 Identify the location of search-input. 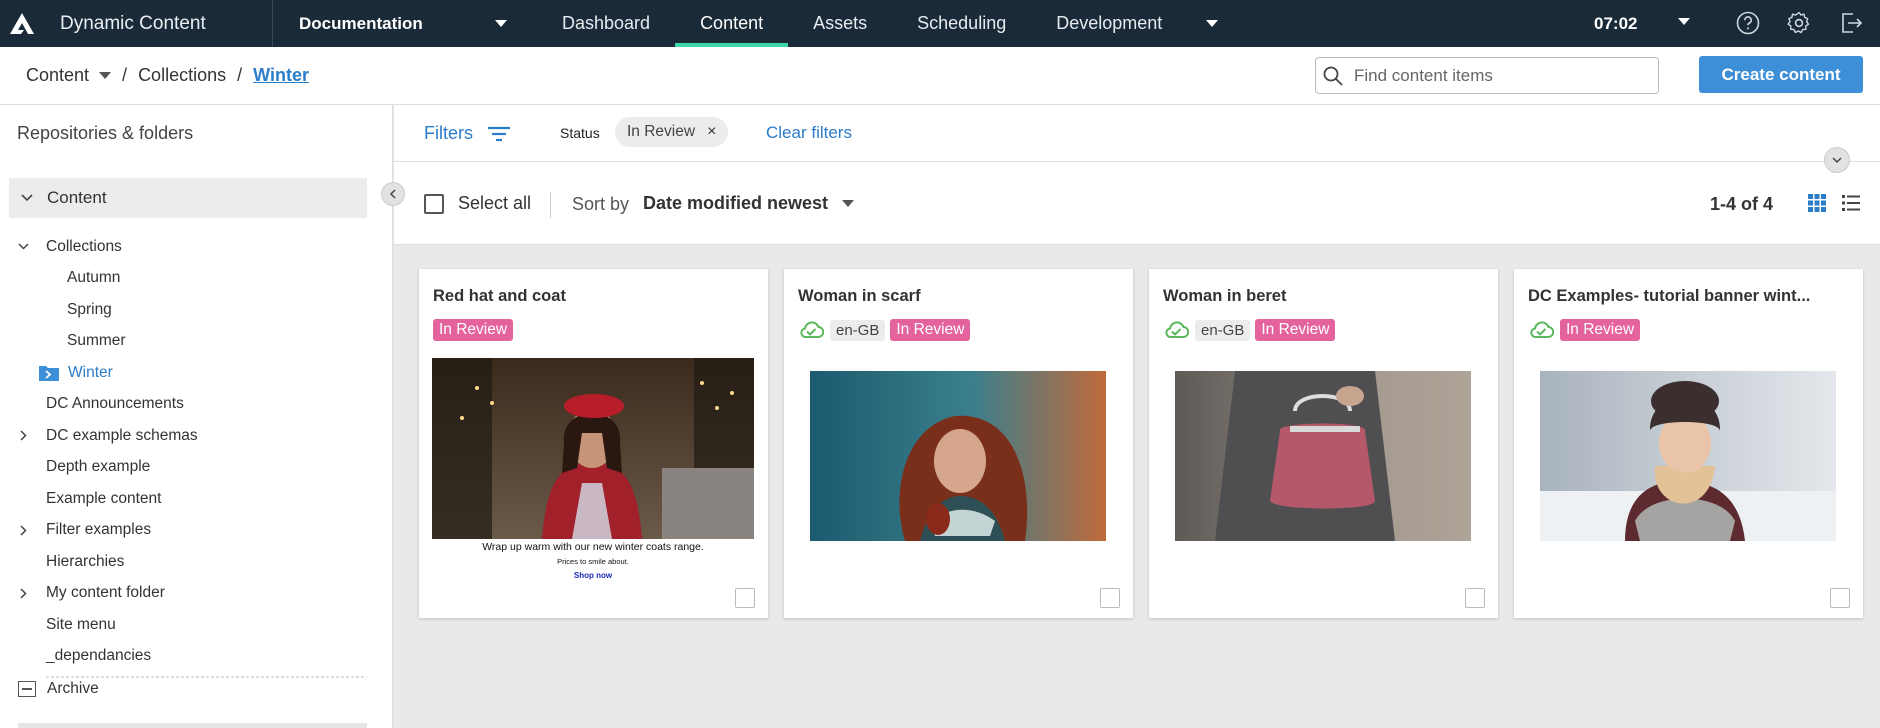
(1499, 75).